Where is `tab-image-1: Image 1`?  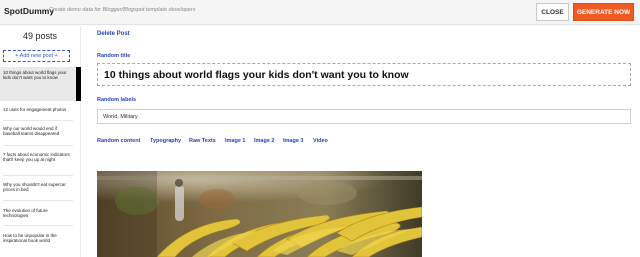
tab-image-1: Image 1 is located at coordinates (235, 141).